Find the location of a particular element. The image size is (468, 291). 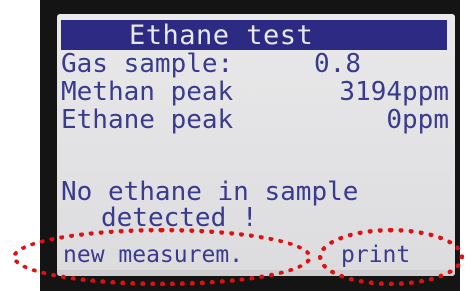

title-bar: Ethane test is located at coordinates (254, 35).